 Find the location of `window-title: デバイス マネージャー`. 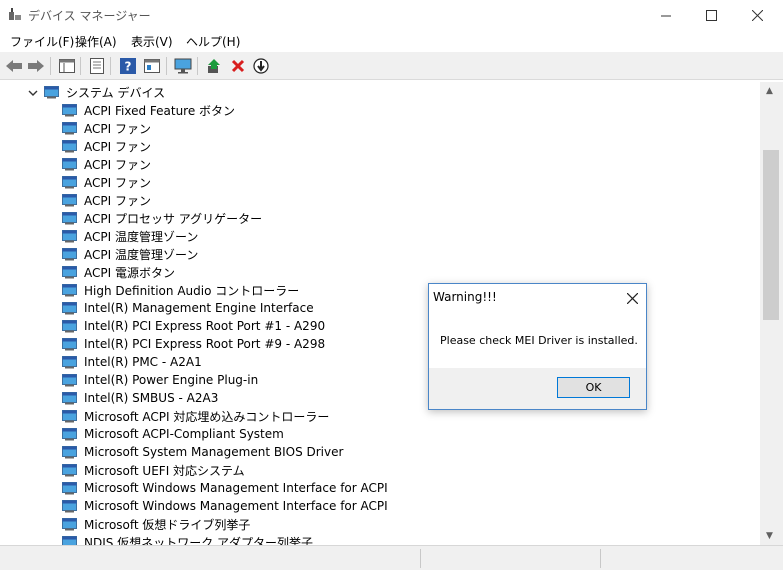

window-title: デバイス マネージャー is located at coordinates (89, 16).